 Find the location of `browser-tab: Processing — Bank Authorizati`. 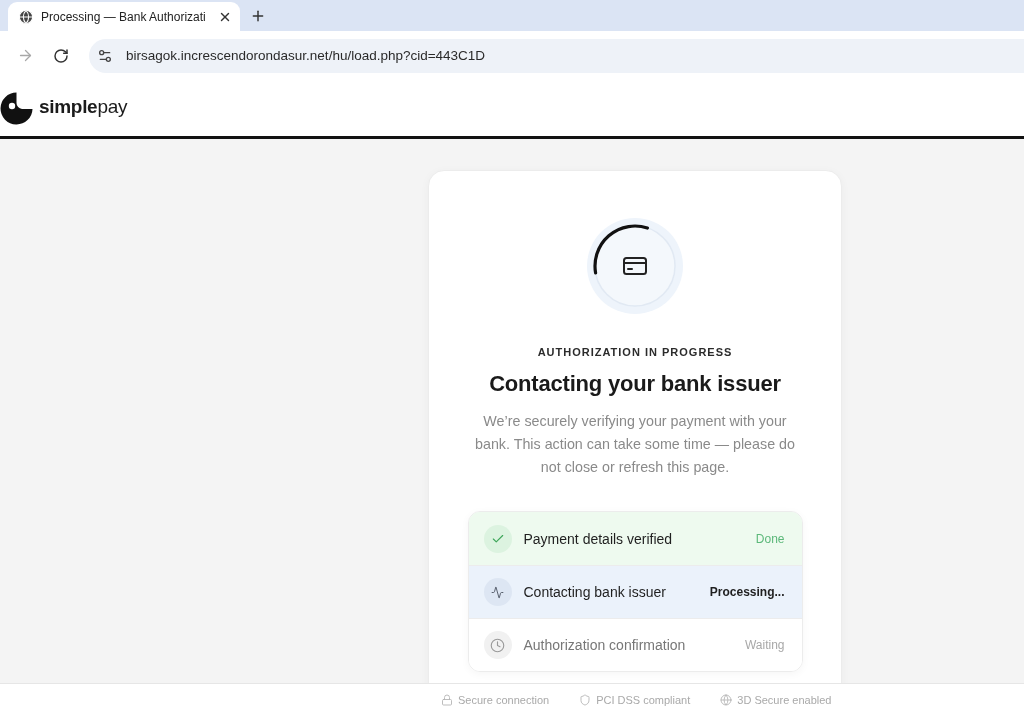

browser-tab: Processing — Bank Authorizati is located at coordinates (124, 16).